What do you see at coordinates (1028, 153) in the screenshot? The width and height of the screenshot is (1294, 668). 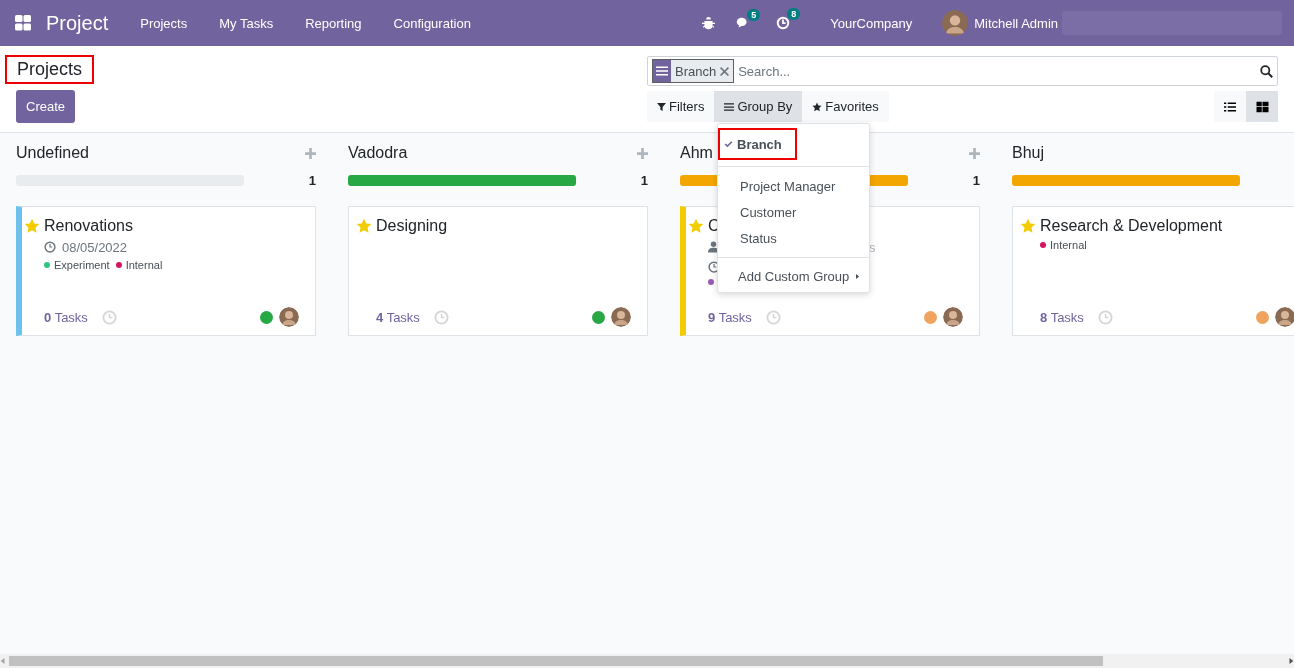 I see `column-title: Bhuj` at bounding box center [1028, 153].